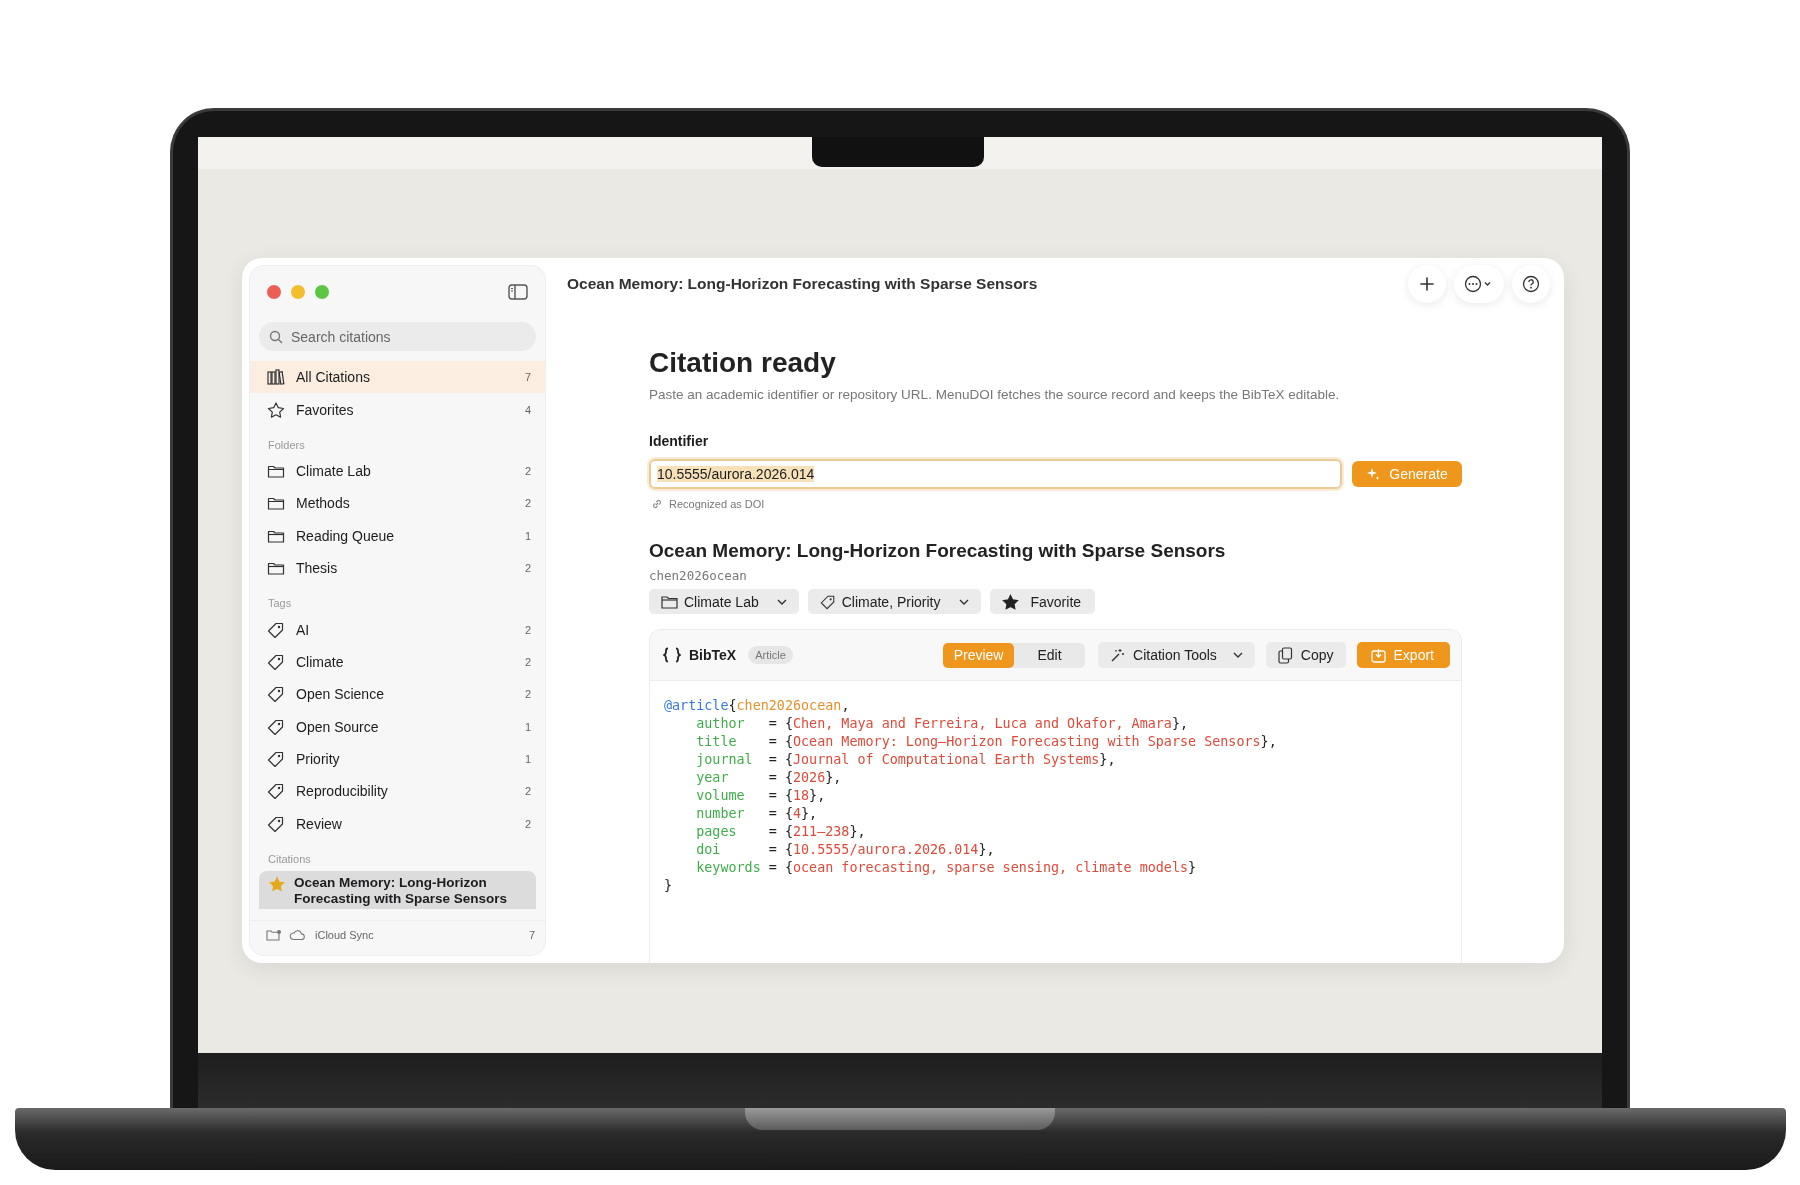  I want to click on sidebar-item: Favorites 4, so click(397, 409).